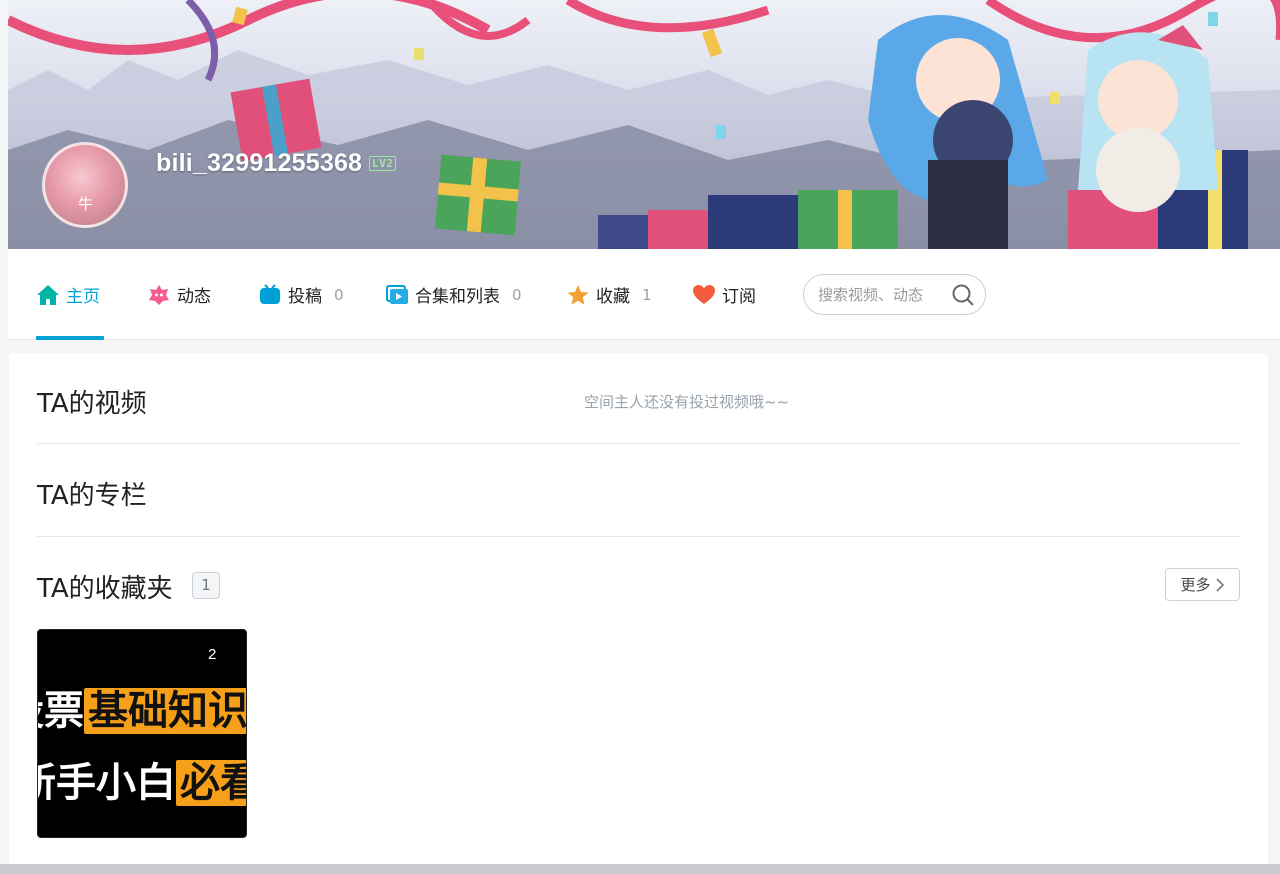 The image size is (1280, 874). I want to click on favorite-folder-card: 2 股票基础知识 新手小白必看, so click(142, 733).